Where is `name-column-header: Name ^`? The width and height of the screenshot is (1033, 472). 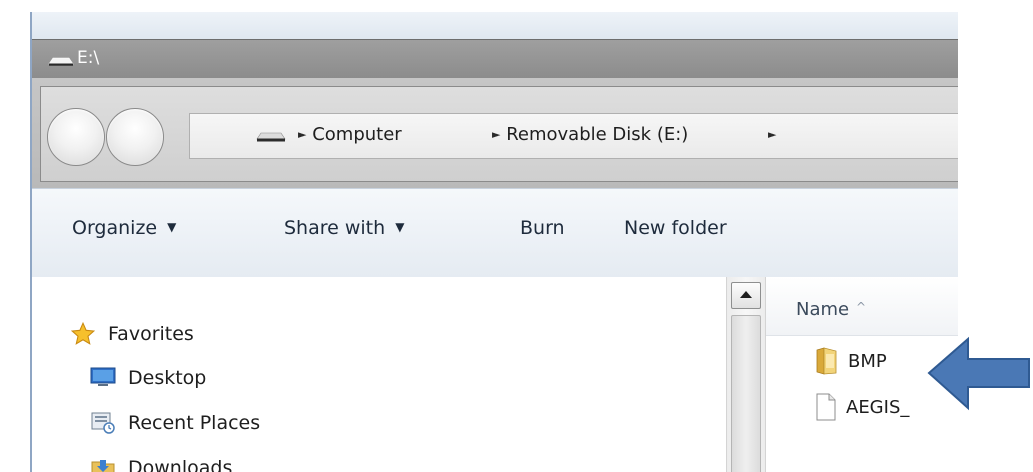
name-column-header: Name ^ is located at coordinates (862, 306).